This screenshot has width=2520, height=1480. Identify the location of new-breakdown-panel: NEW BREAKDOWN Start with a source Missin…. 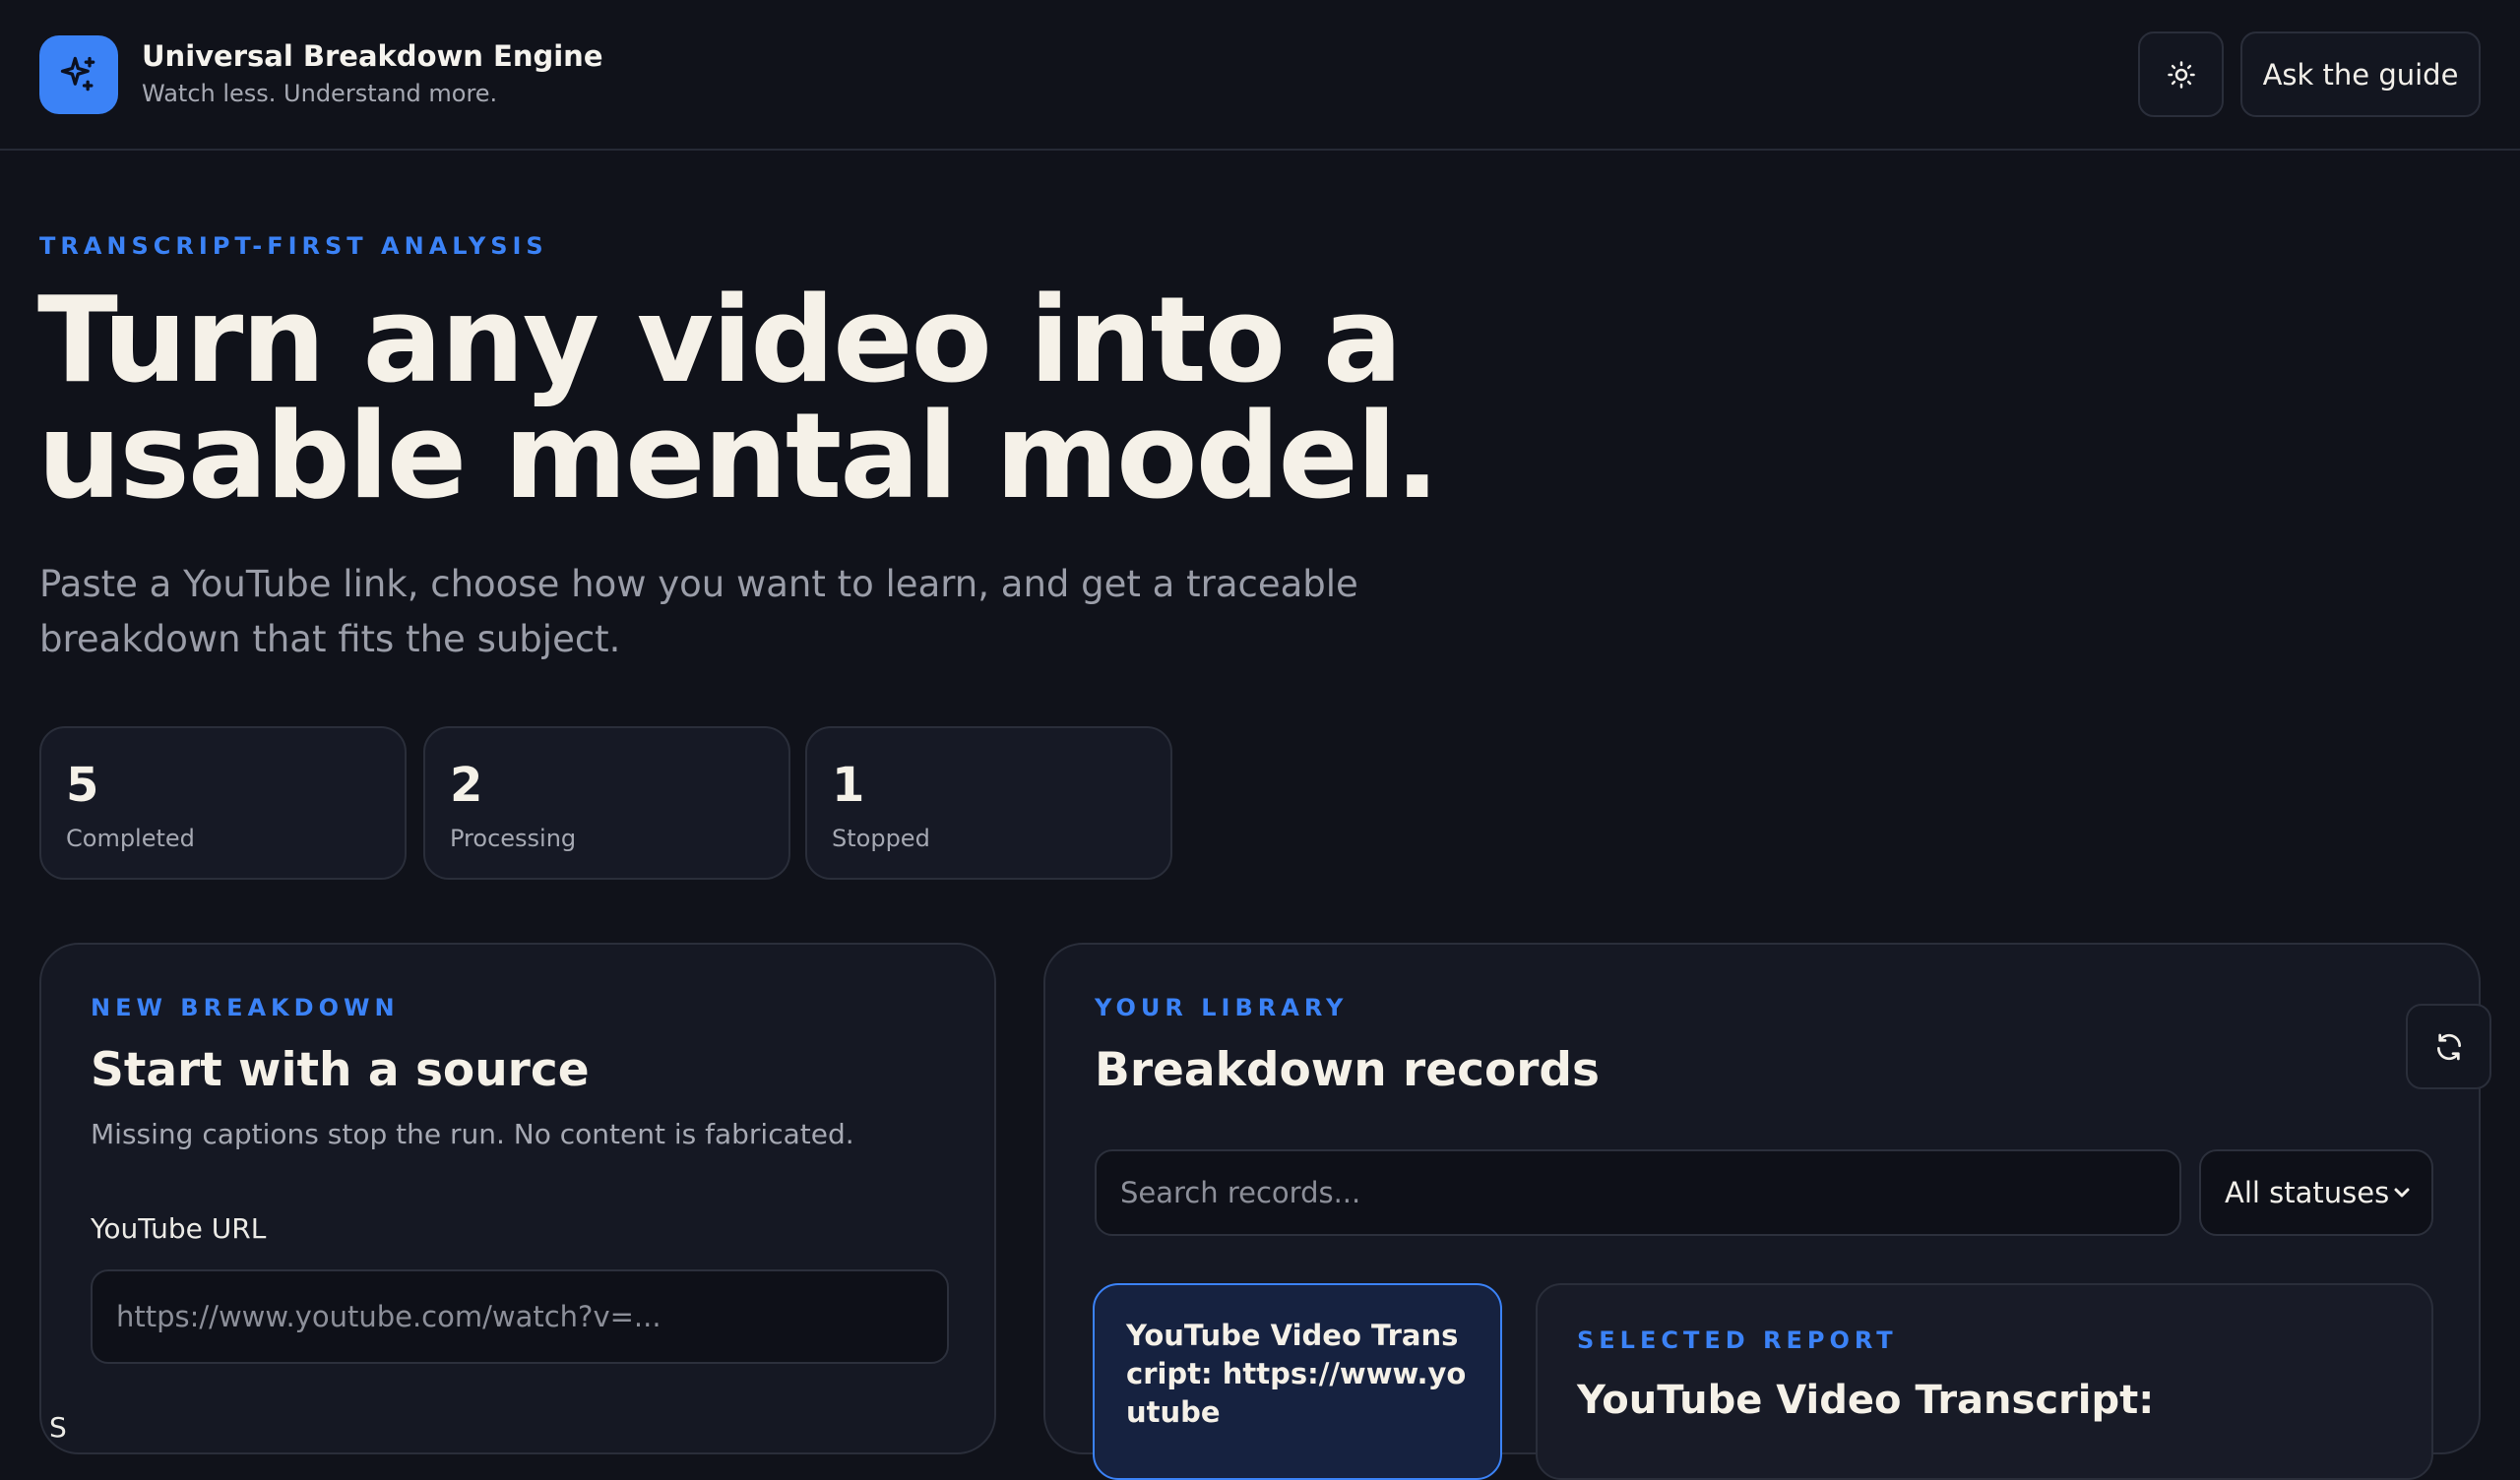
(517, 1198).